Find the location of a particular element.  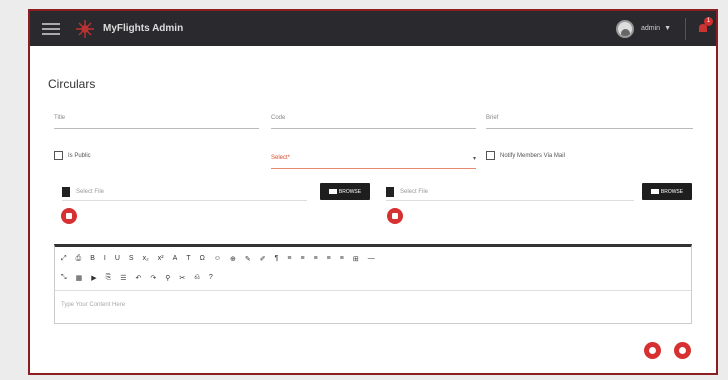

toolbar-button-icon: S is located at coordinates (131, 258).